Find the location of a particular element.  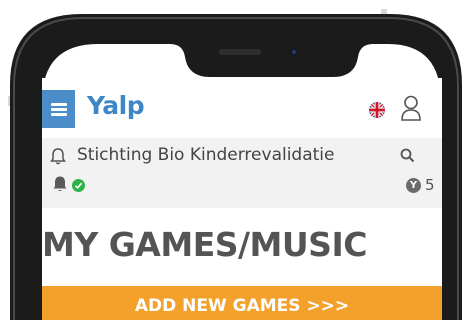

bell-filled-icon is located at coordinates (60, 184).